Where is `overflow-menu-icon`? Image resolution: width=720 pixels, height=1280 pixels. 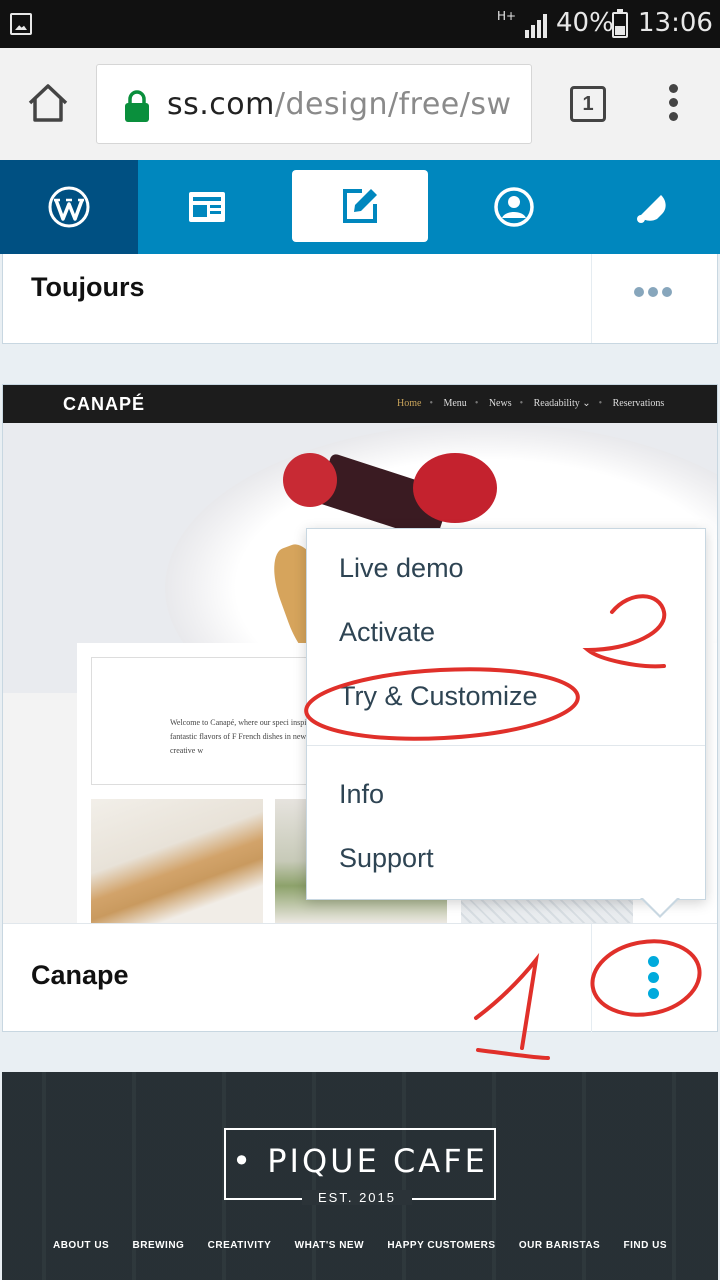 overflow-menu-icon is located at coordinates (674, 104).